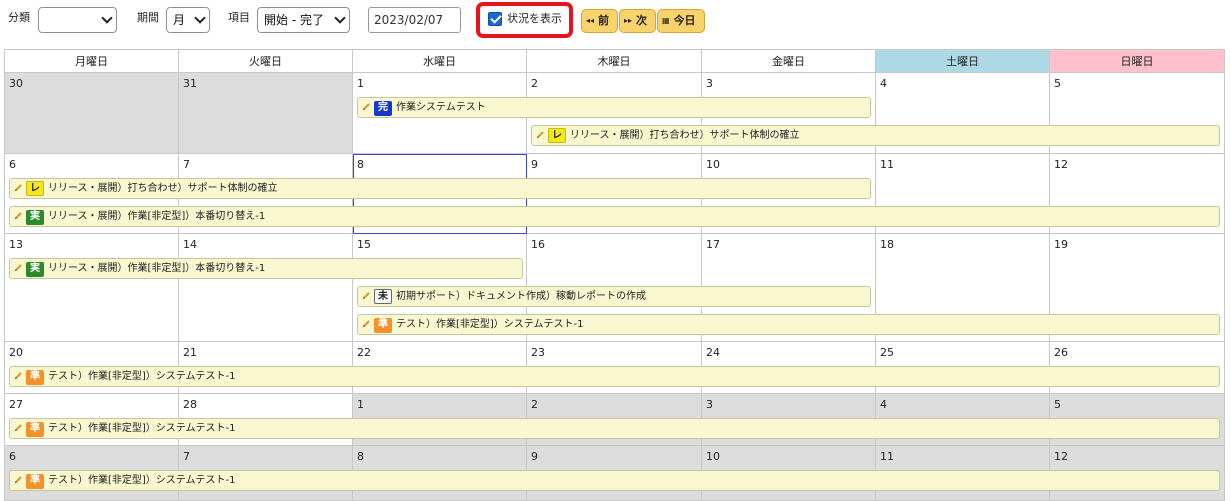 The height and width of the screenshot is (501, 1230). I want to click on weekday-header-tue: 火曜日, so click(266, 61).